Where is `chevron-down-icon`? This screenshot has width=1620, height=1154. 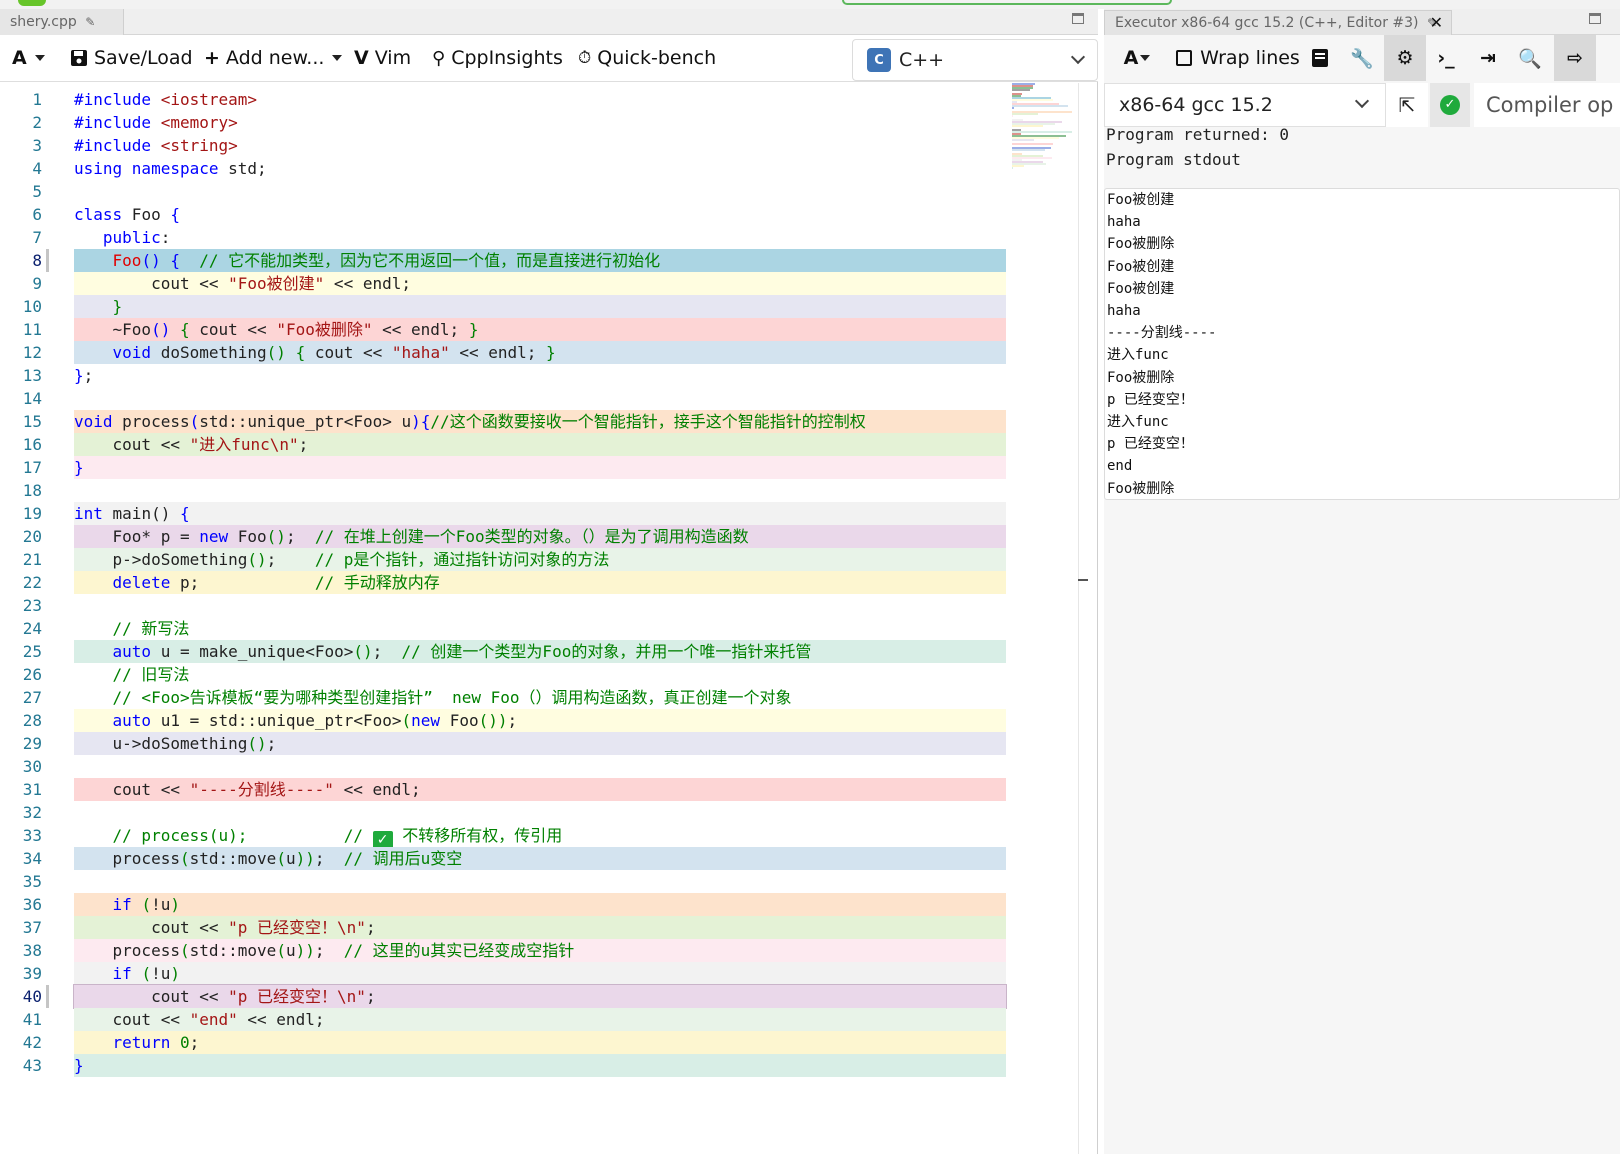
chevron-down-icon is located at coordinates (1078, 57).